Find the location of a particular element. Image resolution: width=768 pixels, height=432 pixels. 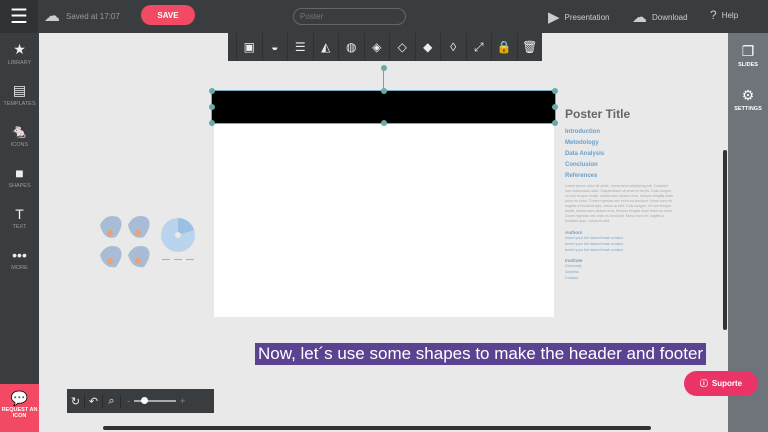

institute-line: Contact is located at coordinates (572, 278).